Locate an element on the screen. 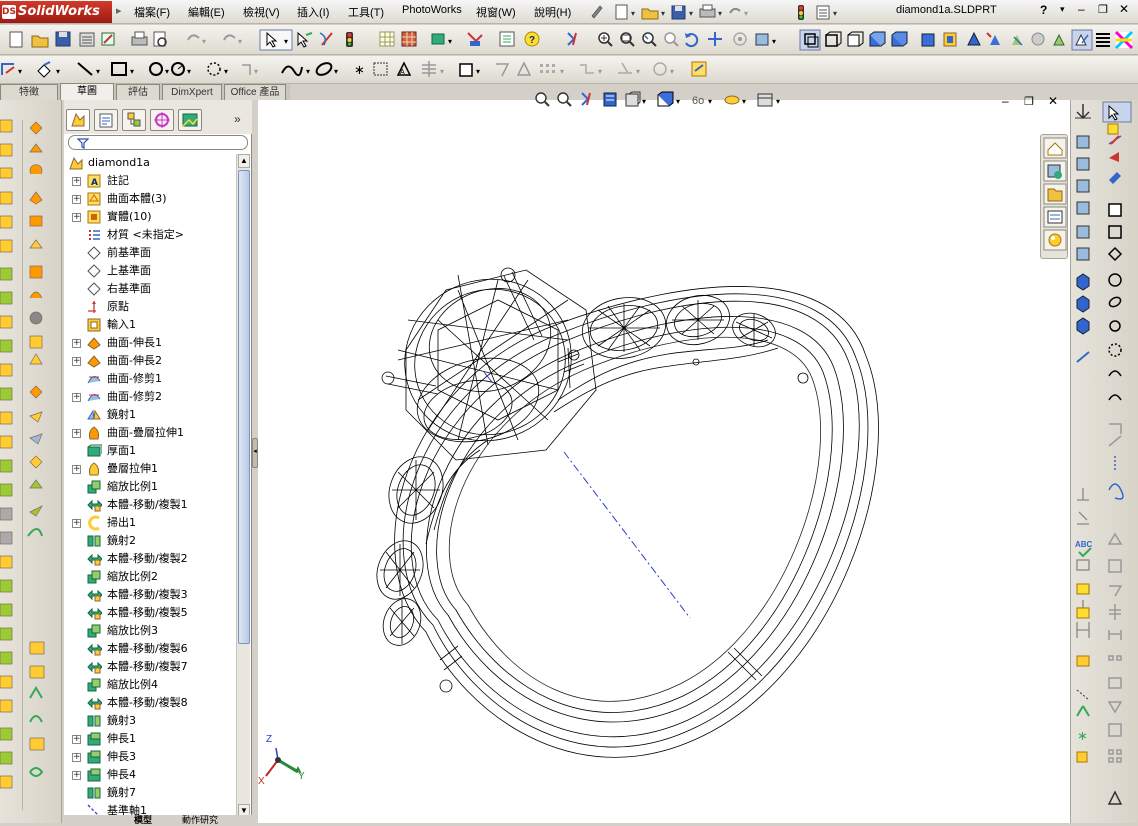 The image size is (1138, 826). menu-help: 說明(H) is located at coordinates (552, 12).